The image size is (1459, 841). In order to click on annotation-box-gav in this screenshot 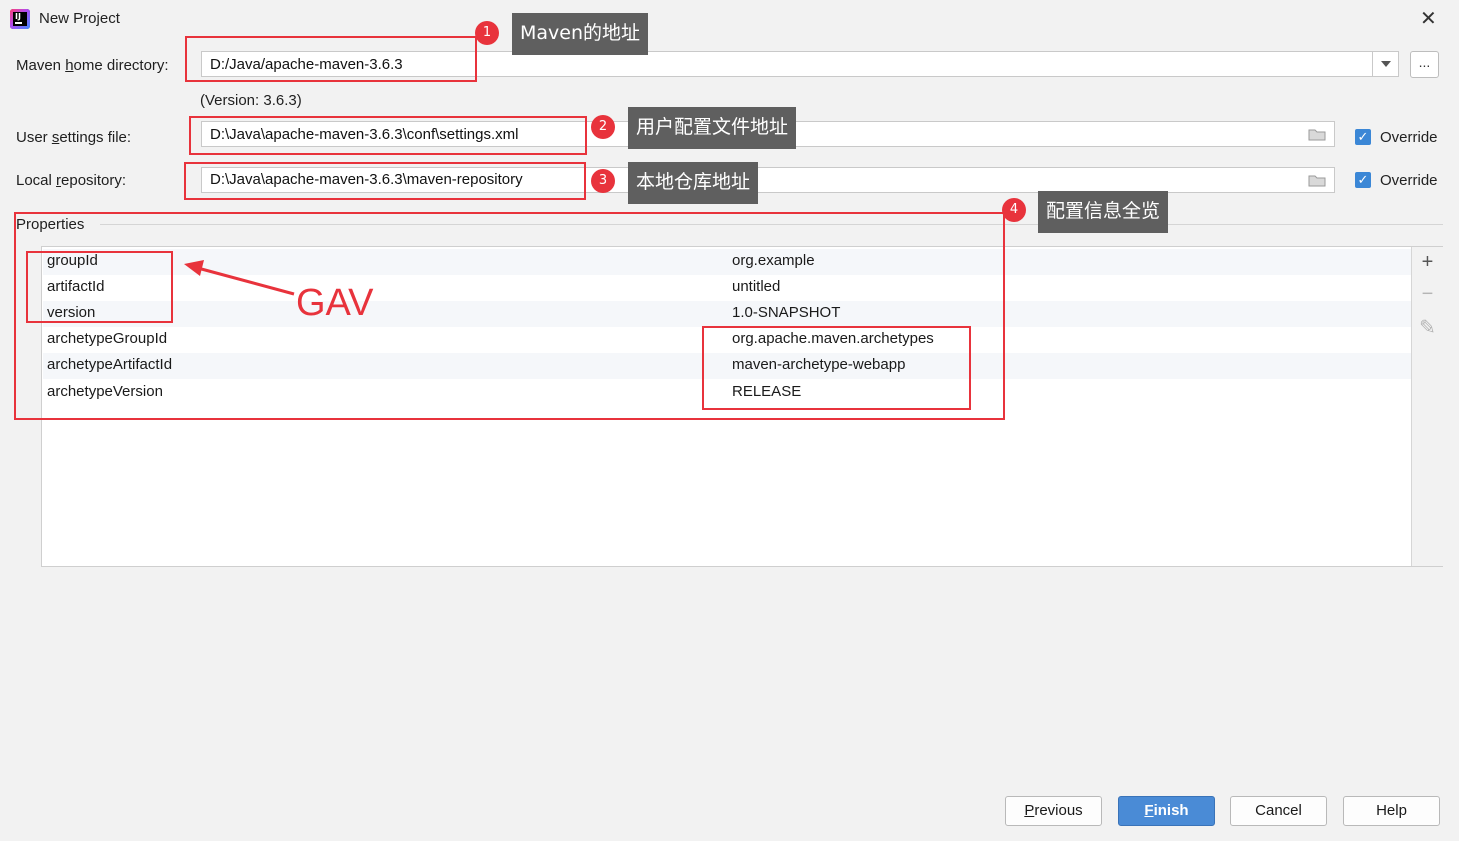, I will do `click(99, 287)`.